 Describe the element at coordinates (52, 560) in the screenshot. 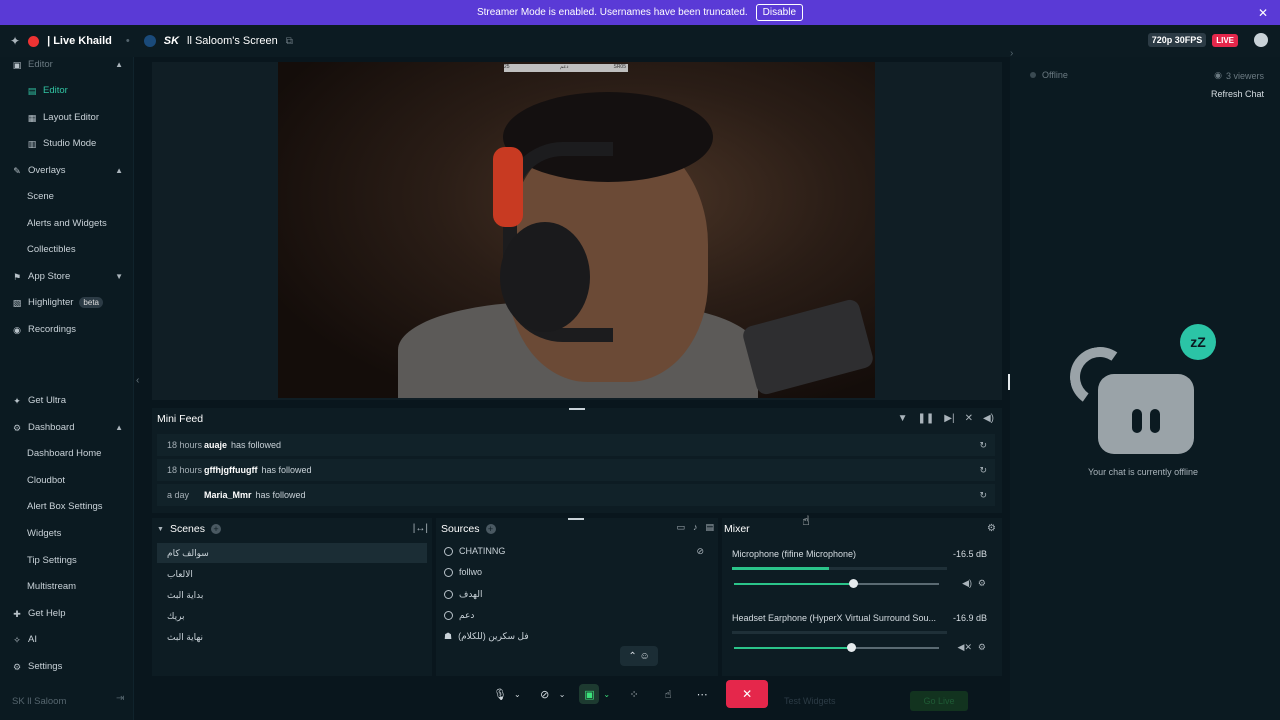

I see `sidebar-item-tip-settings: Tip Settings` at that location.